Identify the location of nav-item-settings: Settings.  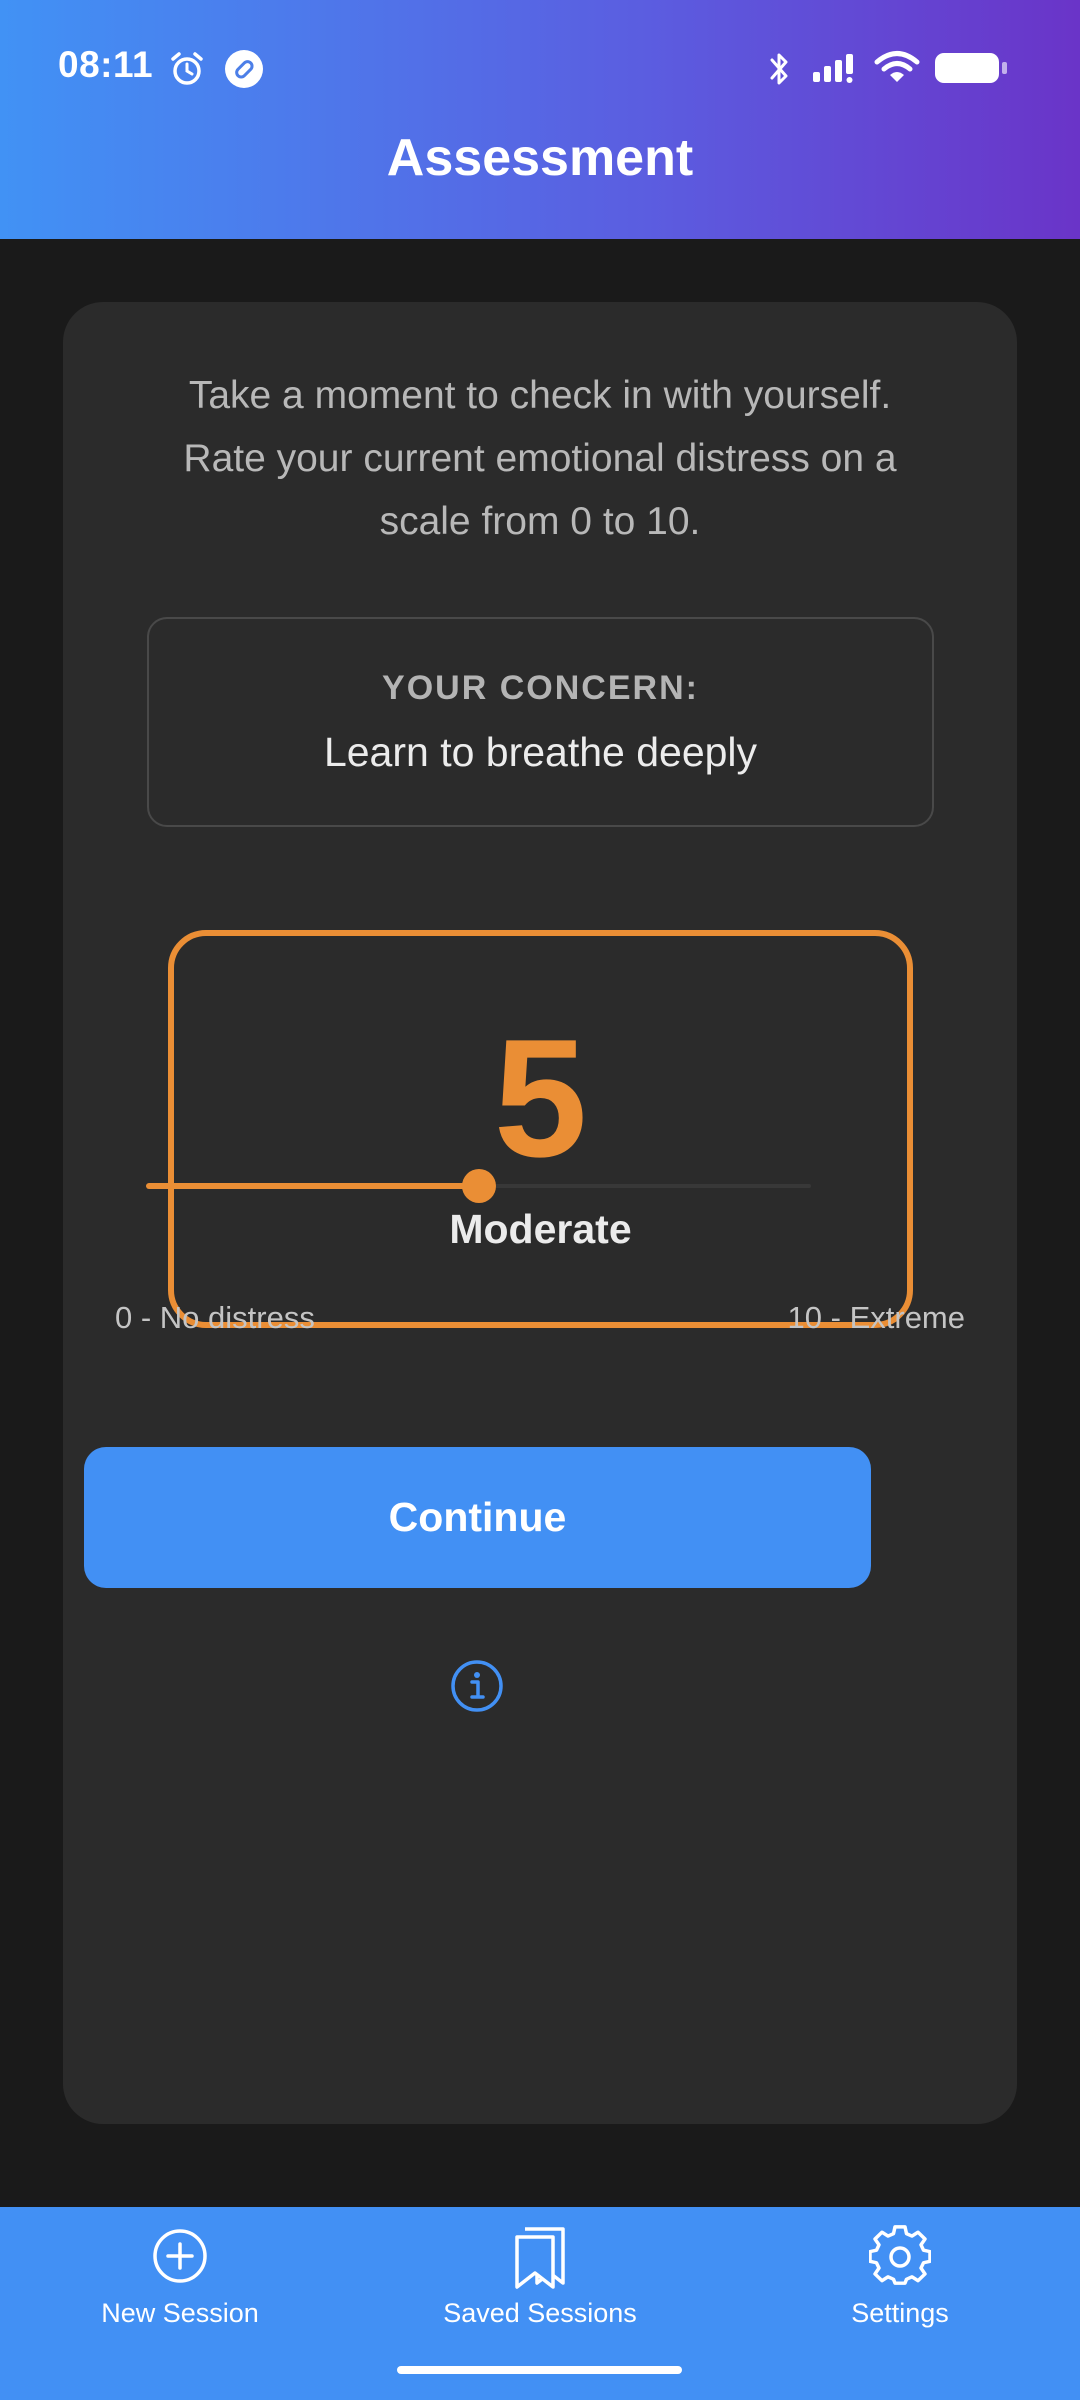
(900, 2303).